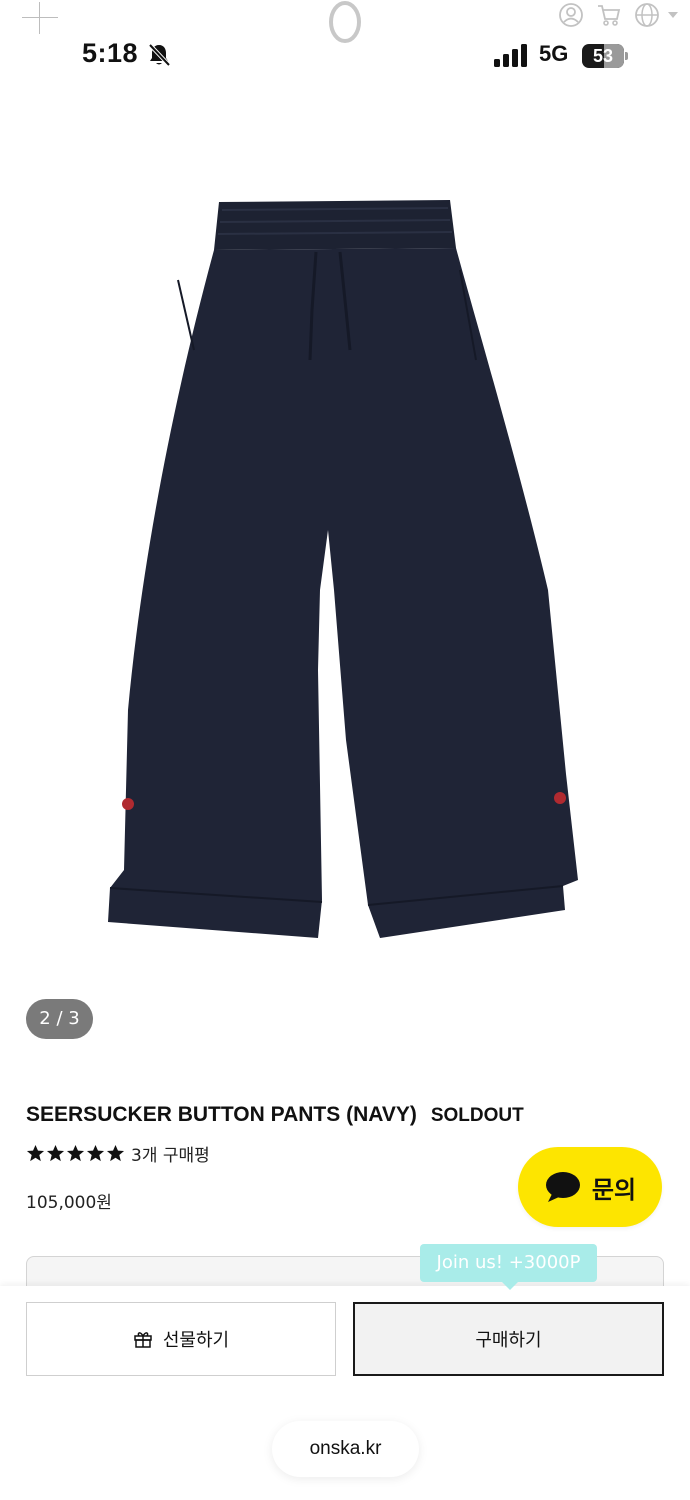 Image resolution: width=690 pixels, height=1500 pixels. What do you see at coordinates (554, 53) in the screenshot?
I see `network-type: 5G` at bounding box center [554, 53].